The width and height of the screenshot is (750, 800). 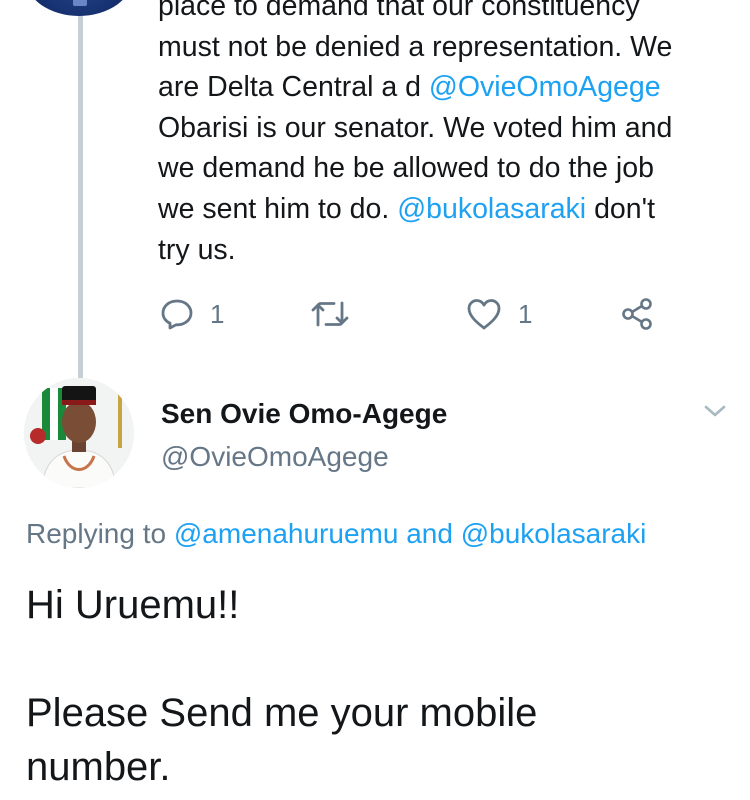 What do you see at coordinates (80, 189) in the screenshot?
I see `thread-connector-line` at bounding box center [80, 189].